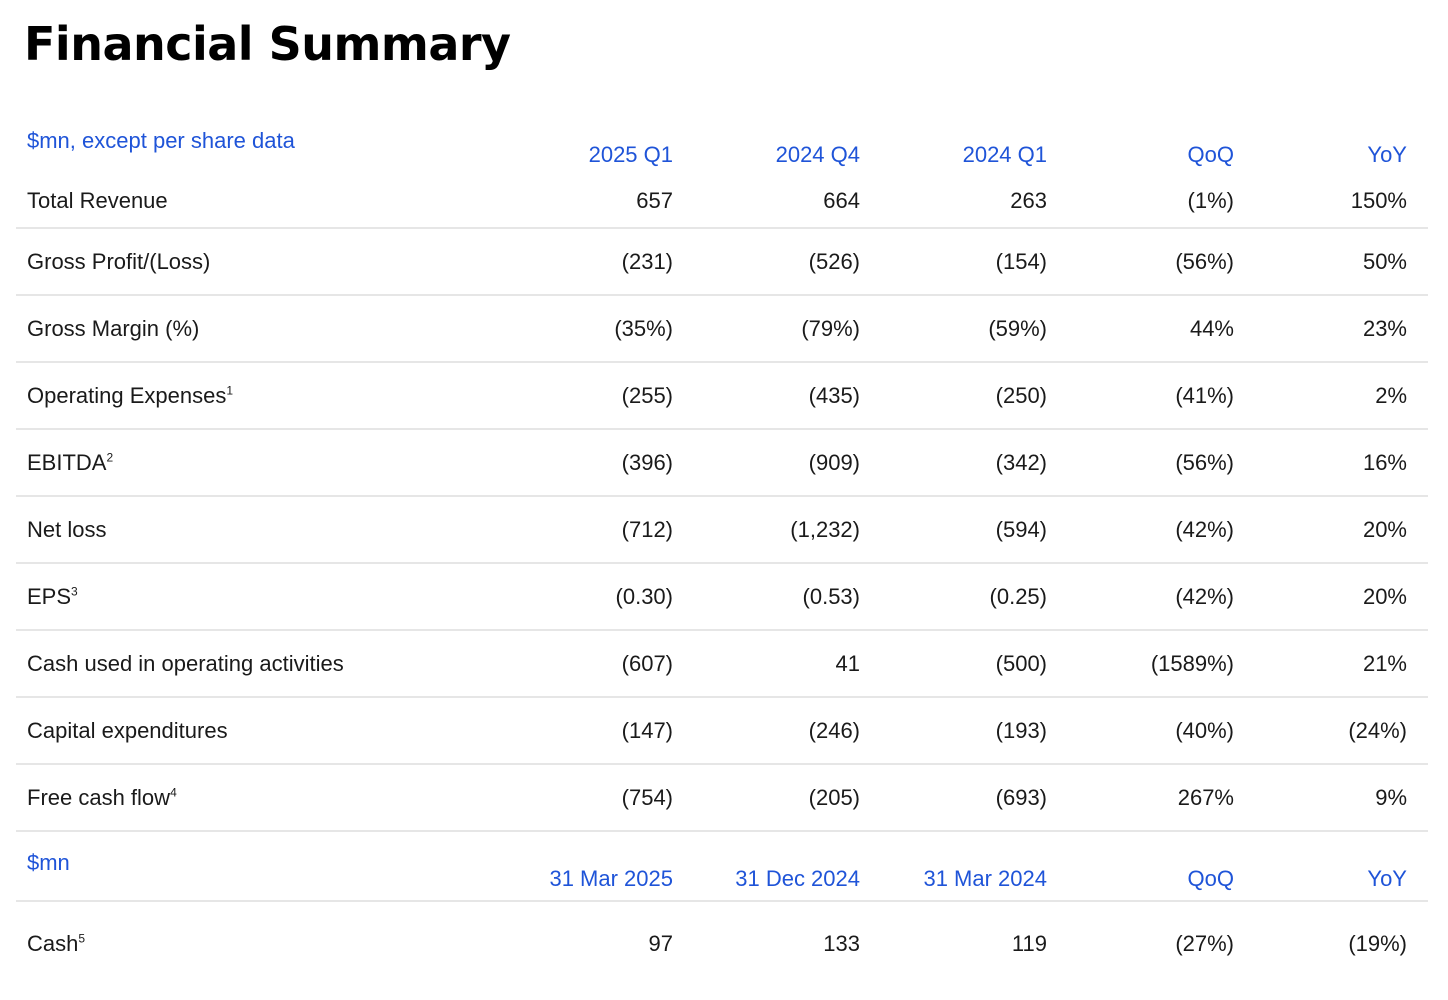 Image resolution: width=1448 pixels, height=1000 pixels. Describe the element at coordinates (643, 328) in the screenshot. I see `cell-value: (35%)` at that location.